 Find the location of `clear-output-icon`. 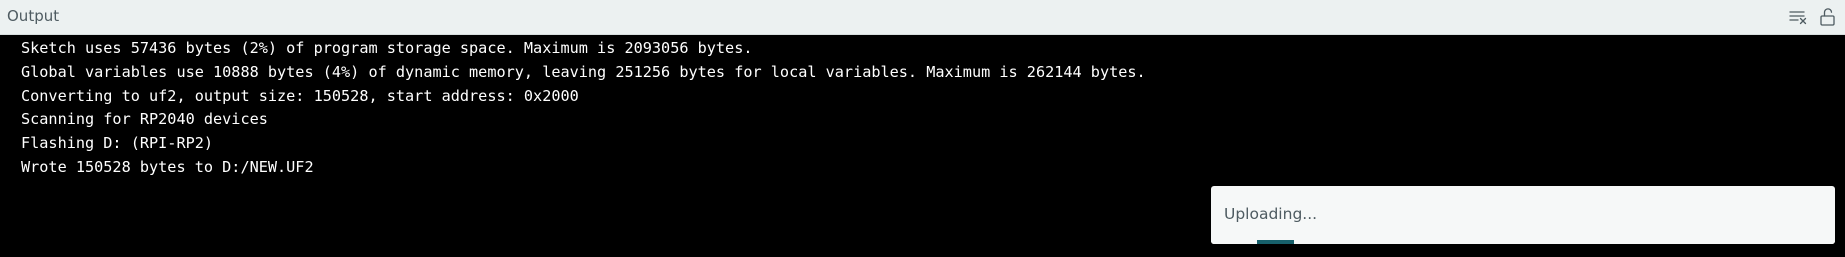

clear-output-icon is located at coordinates (1798, 17).